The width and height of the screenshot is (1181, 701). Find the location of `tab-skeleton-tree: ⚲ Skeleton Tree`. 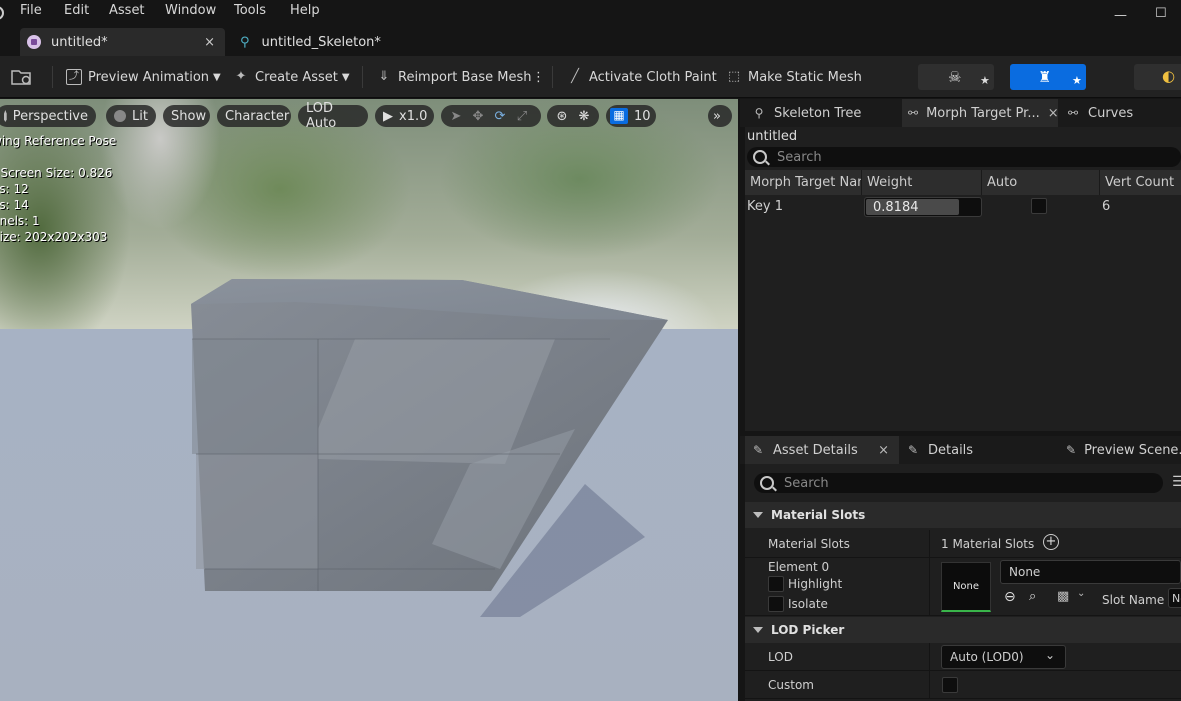

tab-skeleton-tree: ⚲ Skeleton Tree is located at coordinates (824, 113).